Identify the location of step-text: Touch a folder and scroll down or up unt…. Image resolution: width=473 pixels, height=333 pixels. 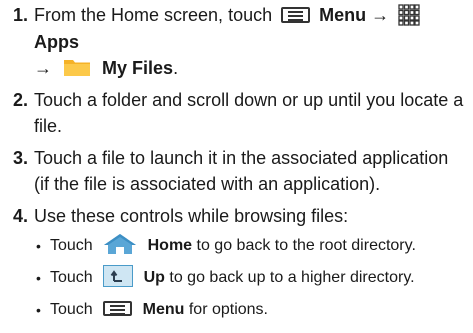
(249, 113).